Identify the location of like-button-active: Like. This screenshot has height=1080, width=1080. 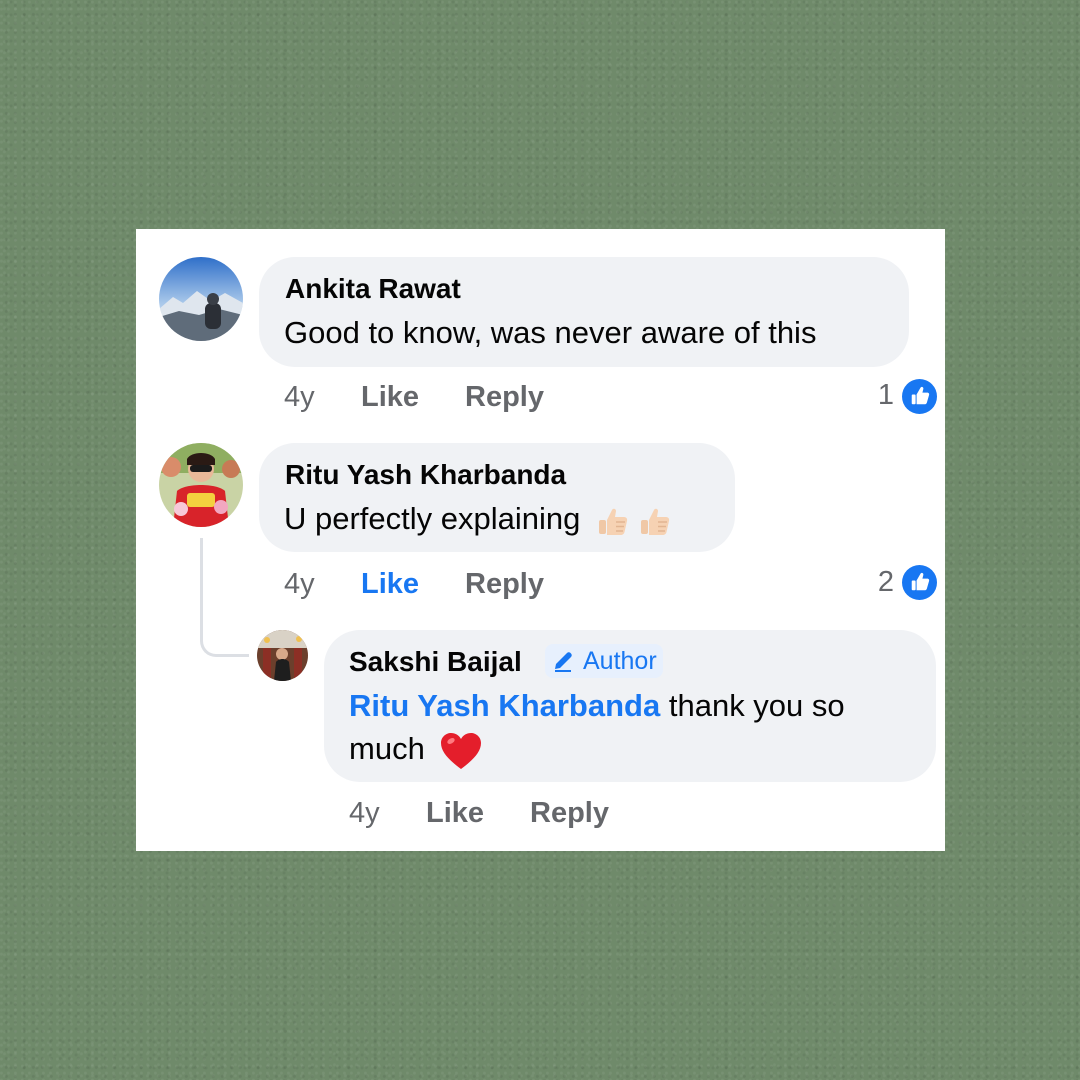
(390, 584).